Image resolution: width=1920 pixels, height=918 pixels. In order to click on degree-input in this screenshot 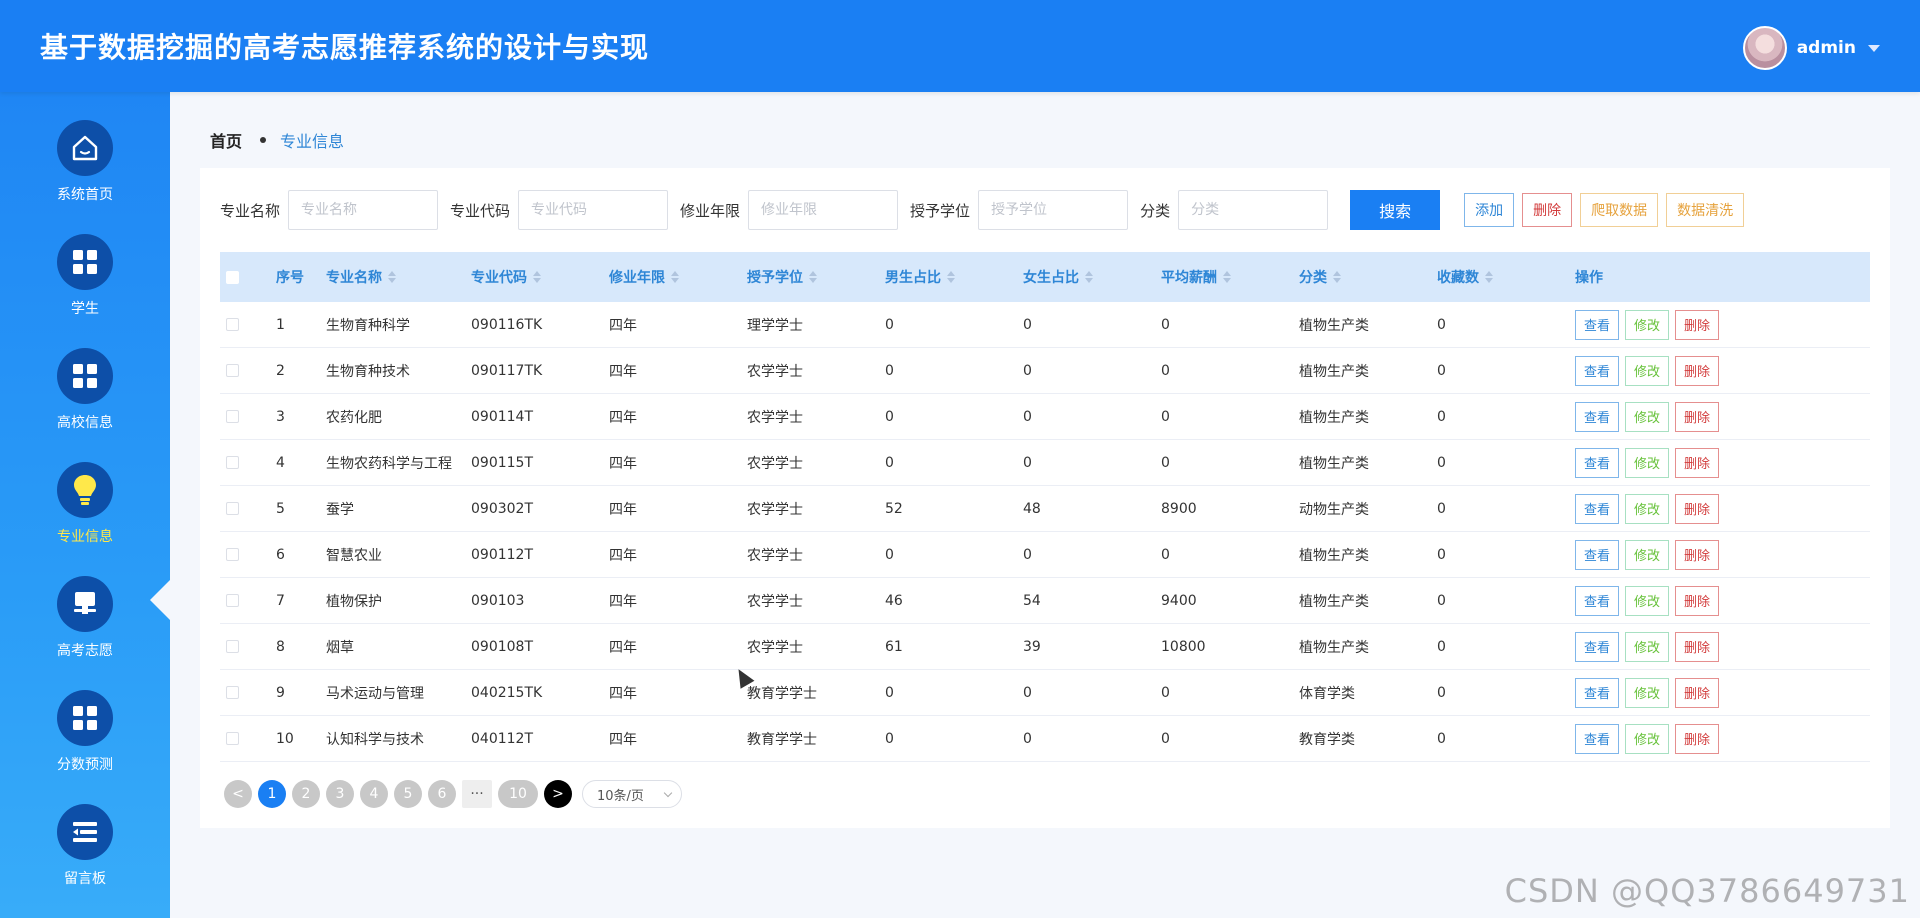, I will do `click(1053, 210)`.